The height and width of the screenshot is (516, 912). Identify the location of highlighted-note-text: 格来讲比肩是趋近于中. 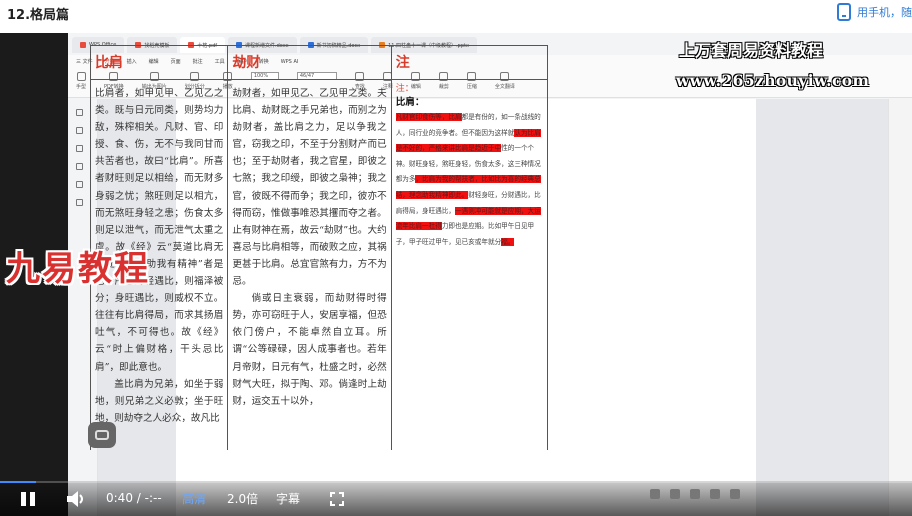
(468, 148).